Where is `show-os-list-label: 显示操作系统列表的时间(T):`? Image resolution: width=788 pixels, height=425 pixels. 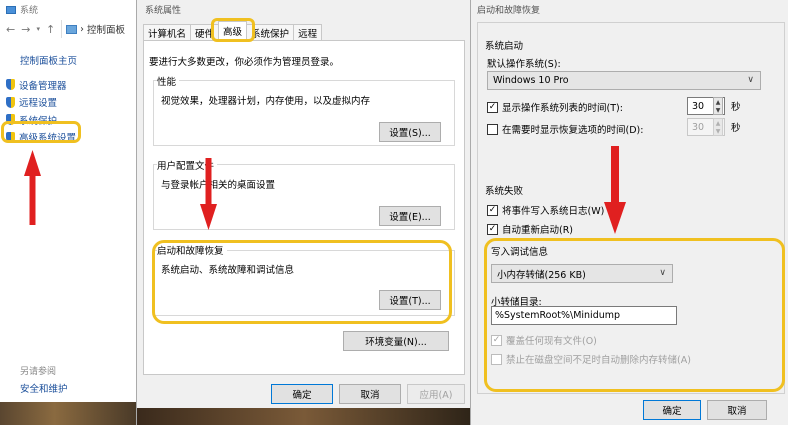 show-os-list-label: 显示操作系统列表的时间(T): is located at coordinates (562, 108).